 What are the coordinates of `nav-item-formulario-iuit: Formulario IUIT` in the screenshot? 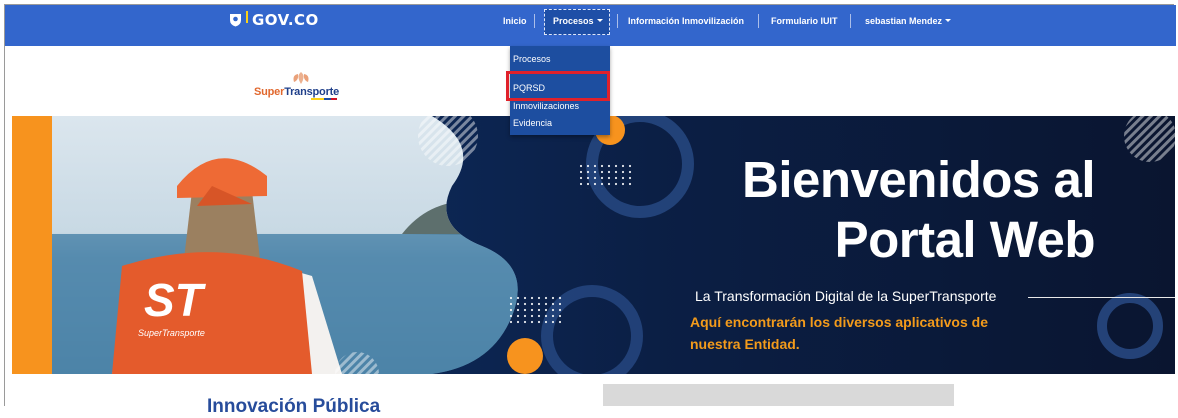 It's located at (804, 21).